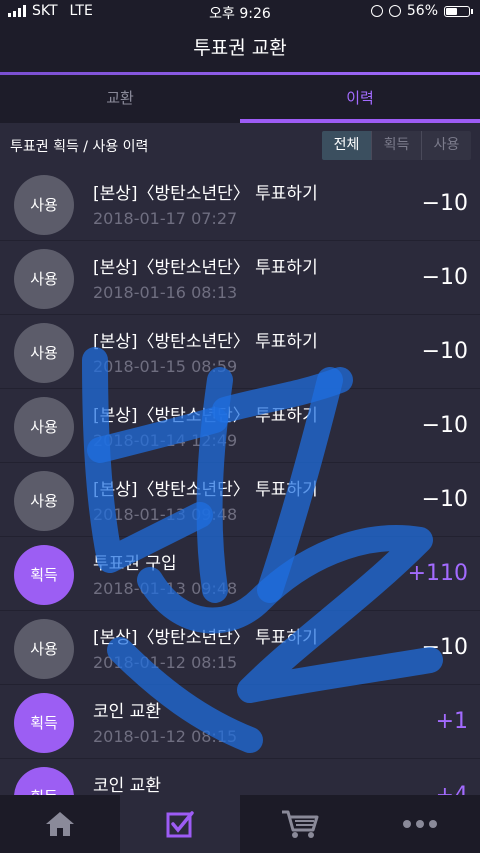 This screenshot has width=480, height=853. I want to click on alarm-icon, so click(394, 11).